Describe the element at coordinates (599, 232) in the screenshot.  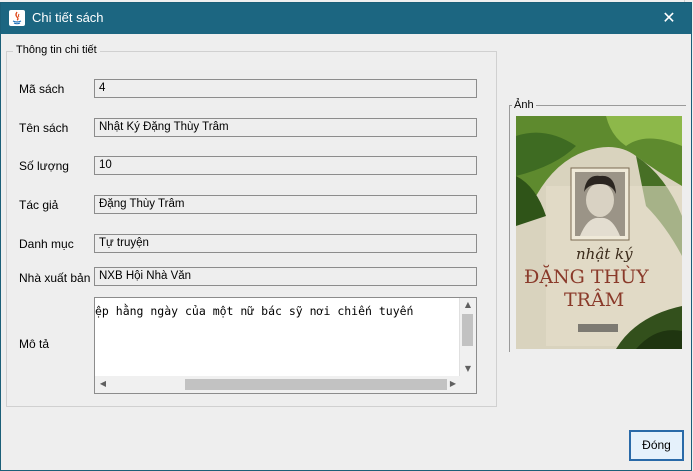
I see `book-cover-image: nhật ký ĐẶNG THÙY TRÂM` at that location.